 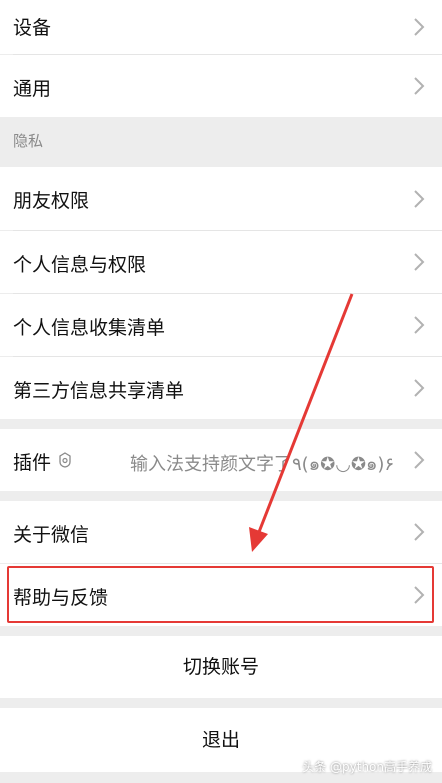 I want to click on row-label: 插件, so click(x=32, y=463).